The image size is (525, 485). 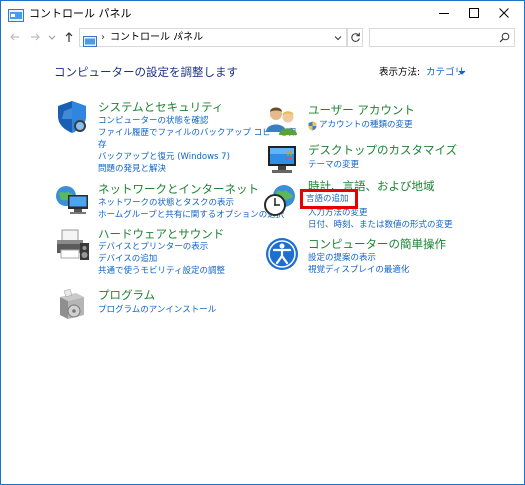 I want to click on link-uninstall-program: プログラムのアンインストール, so click(x=157, y=310).